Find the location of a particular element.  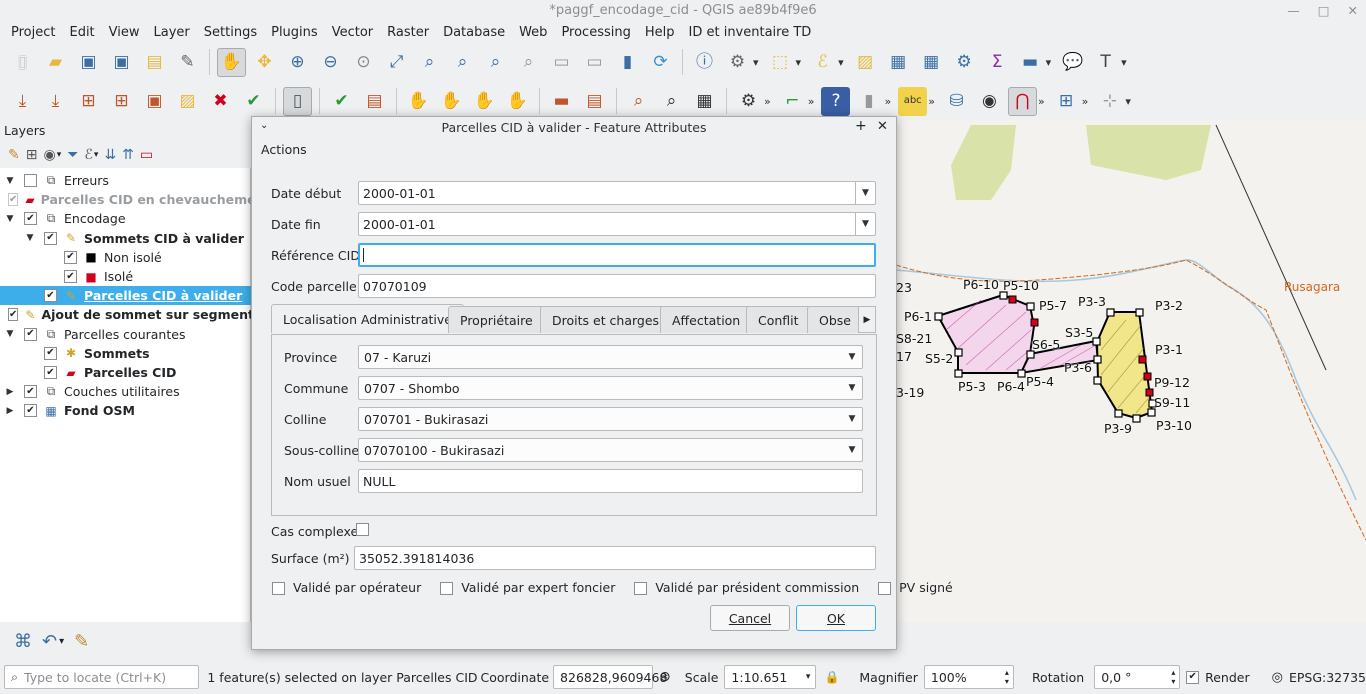

minimize-icon: — is located at coordinates (1293, 10).